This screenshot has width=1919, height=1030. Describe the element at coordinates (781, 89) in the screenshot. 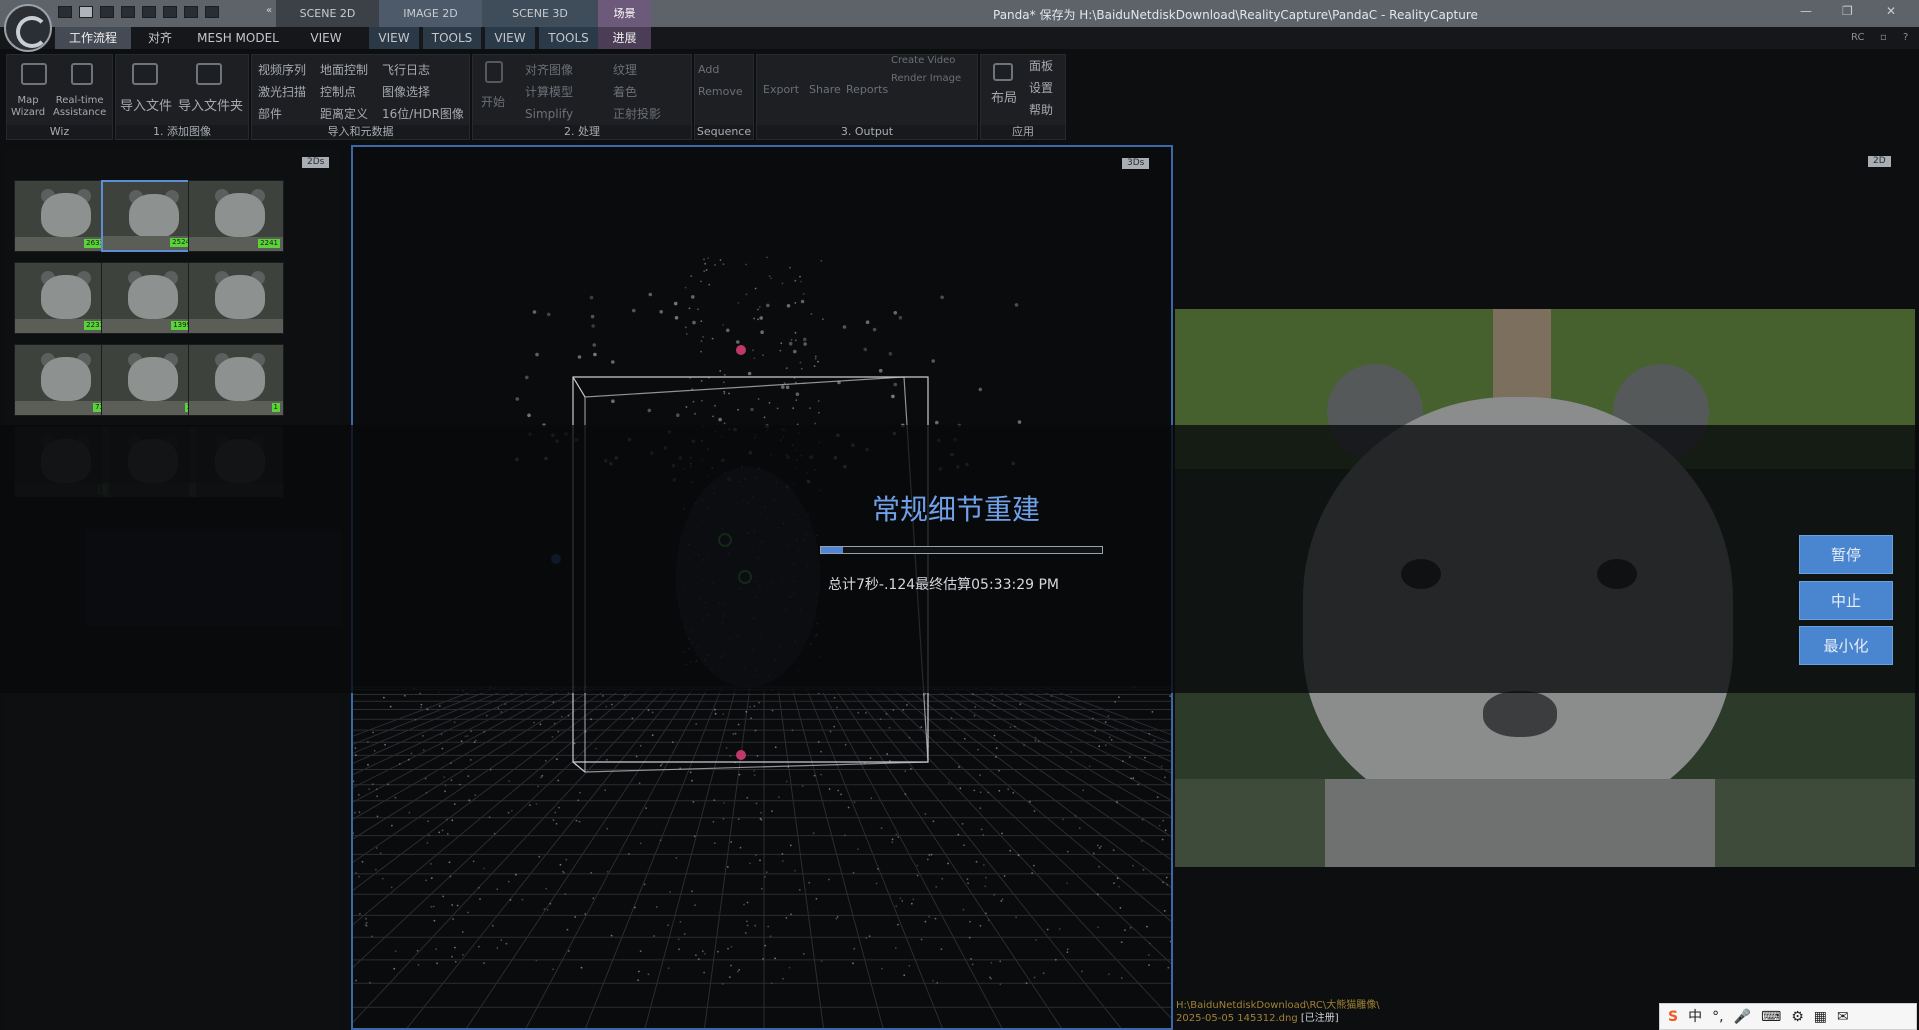

I see `export-button: Export` at that location.